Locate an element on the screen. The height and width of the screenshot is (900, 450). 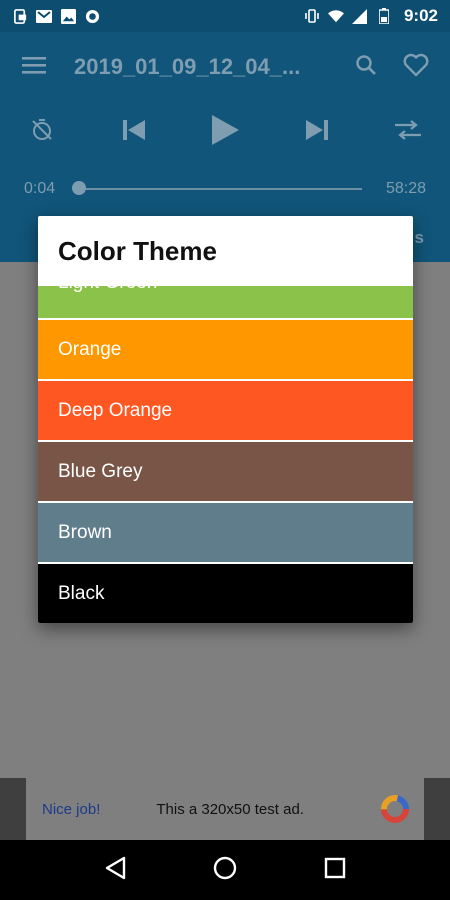
play-button is located at coordinates (225, 132).